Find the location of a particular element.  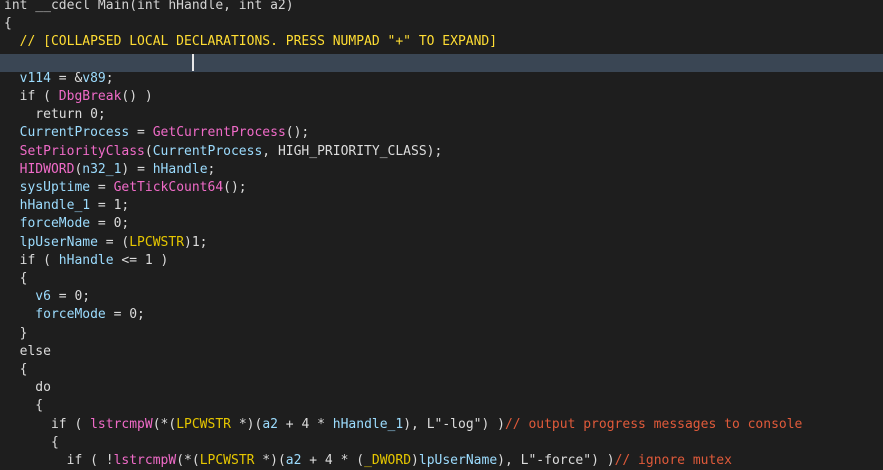

code-line: v114 = &v89; is located at coordinates (59, 79).